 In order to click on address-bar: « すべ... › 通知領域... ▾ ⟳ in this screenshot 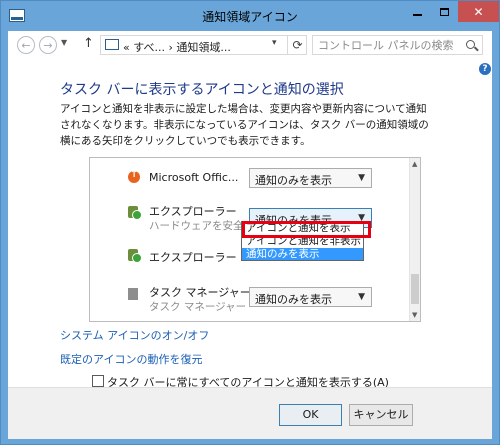, I will do `click(203, 45)`.